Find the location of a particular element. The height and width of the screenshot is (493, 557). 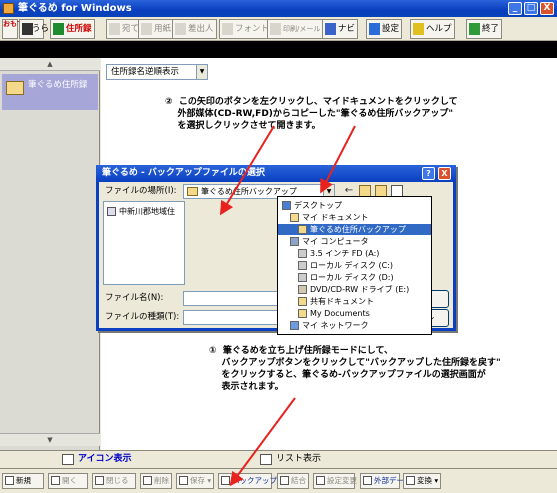

tab-icon-view: アイコン表示 is located at coordinates (97, 460).